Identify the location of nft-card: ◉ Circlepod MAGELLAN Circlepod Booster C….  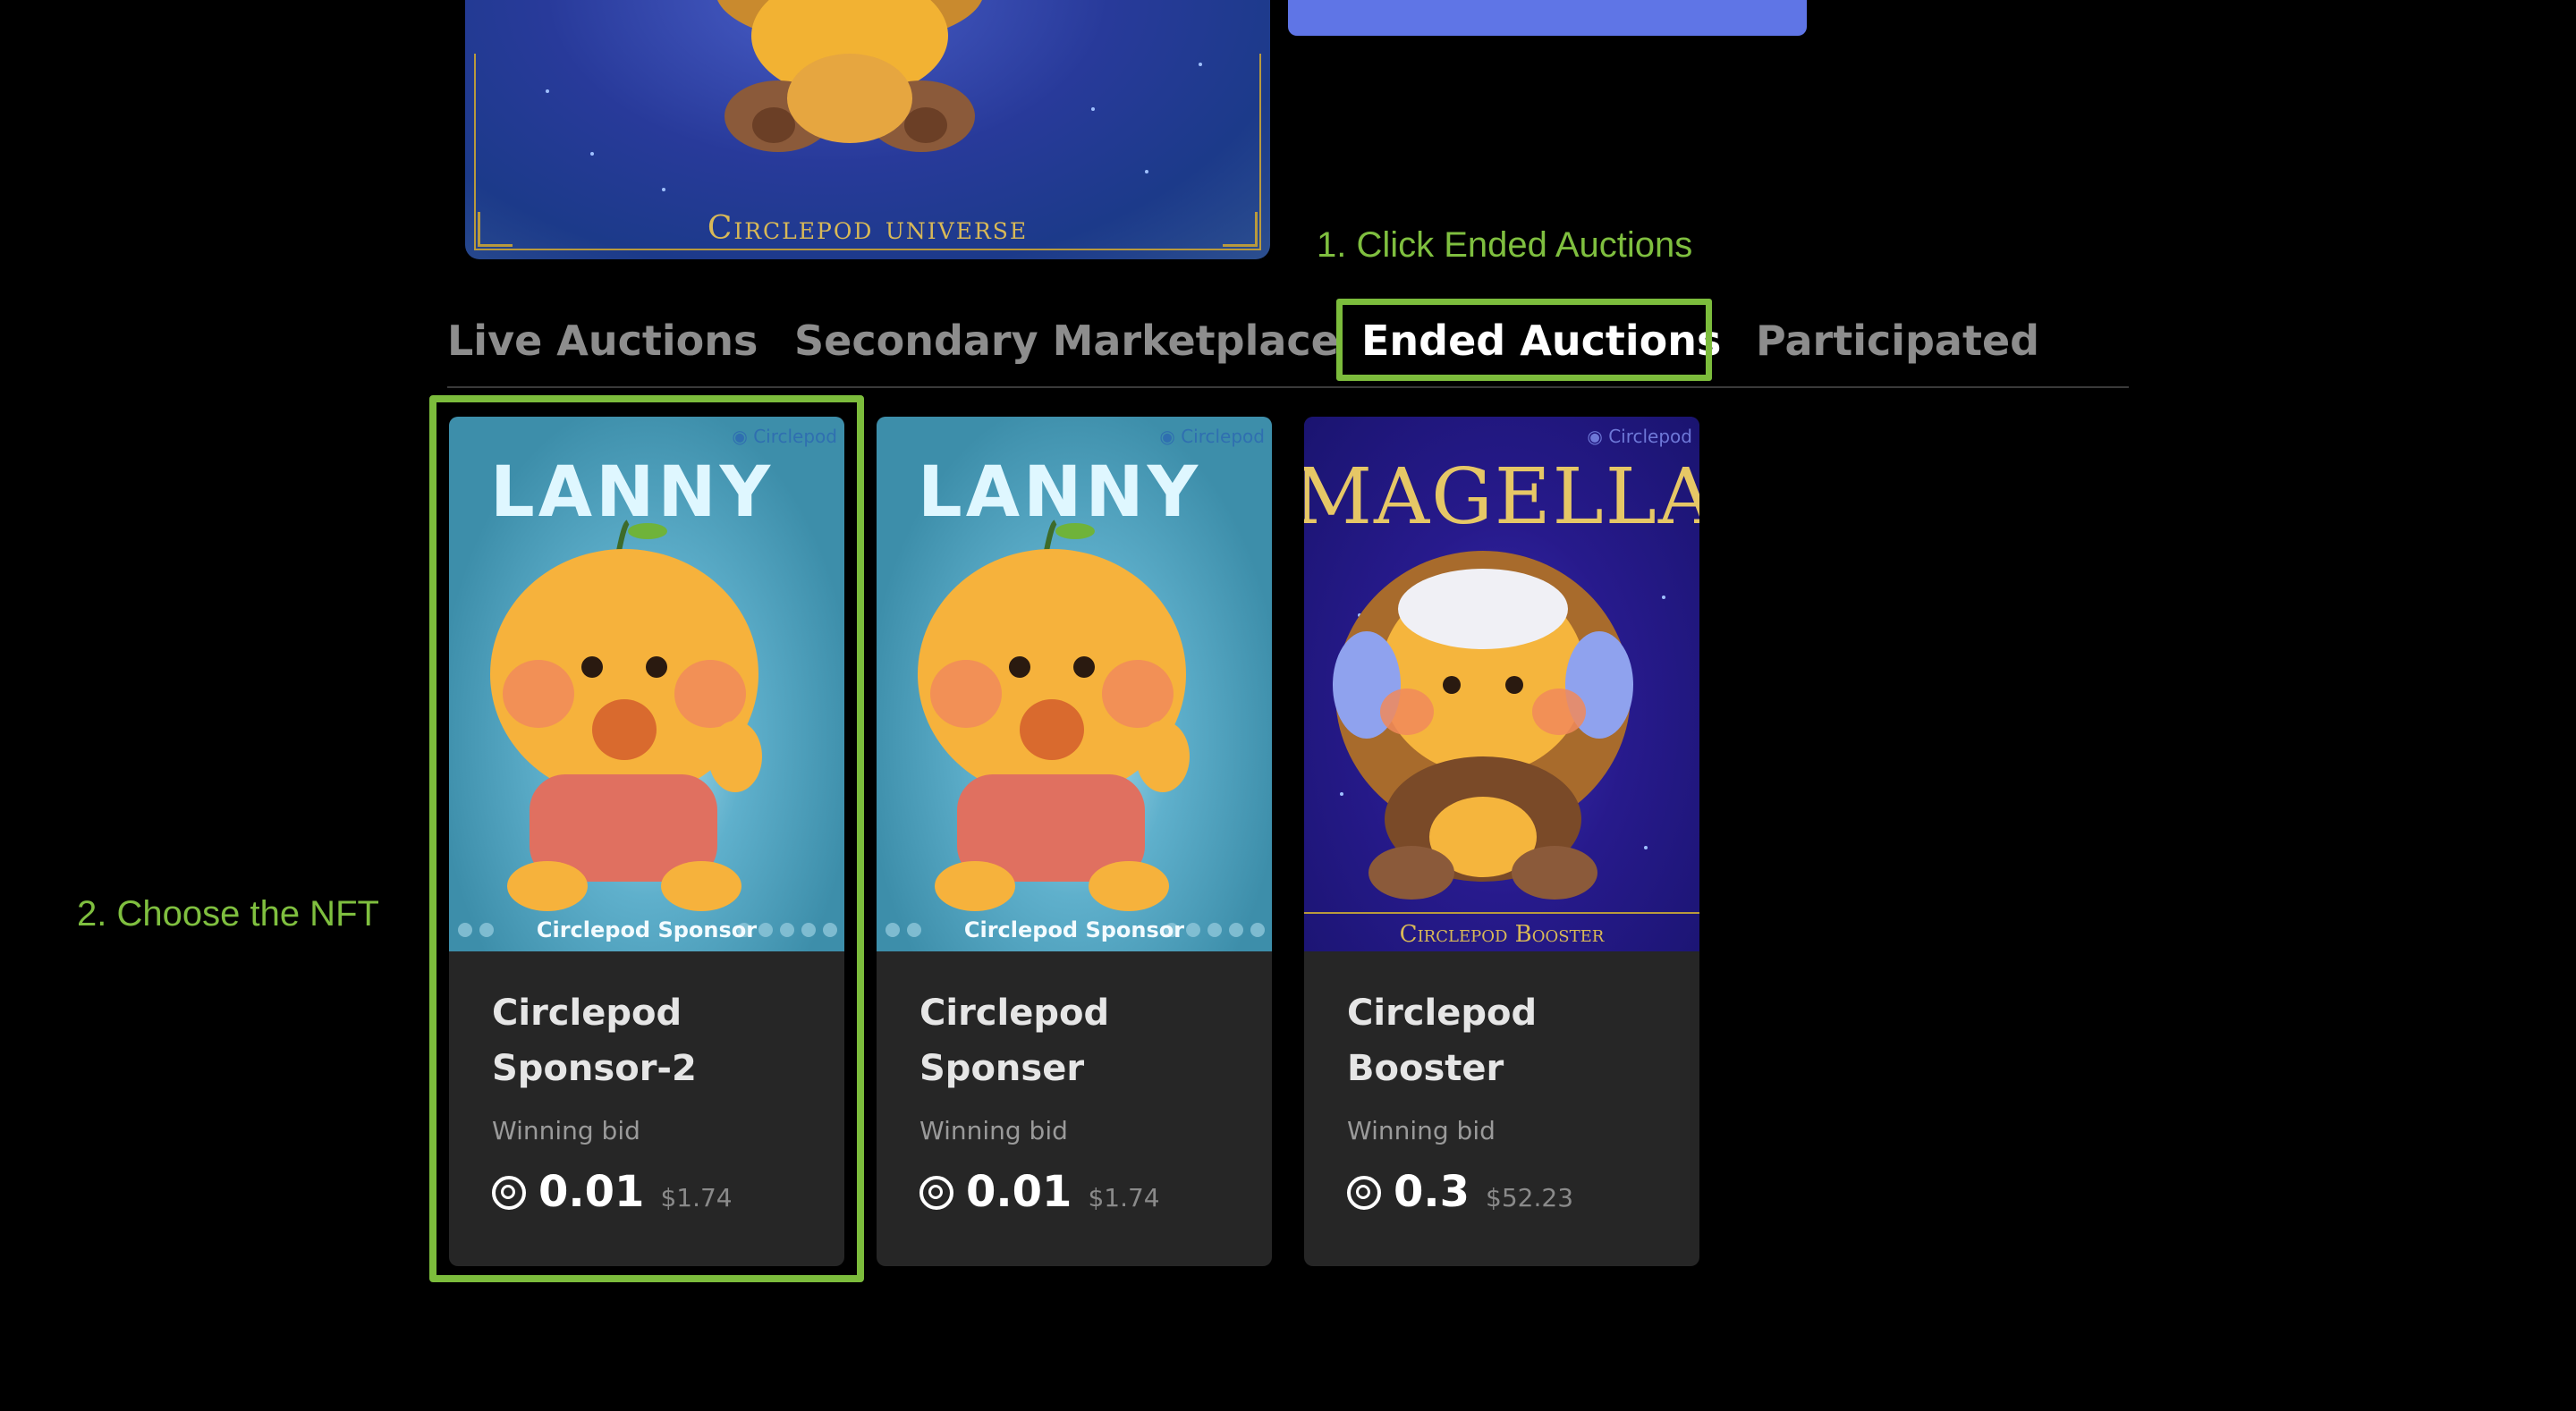
(1501, 841).